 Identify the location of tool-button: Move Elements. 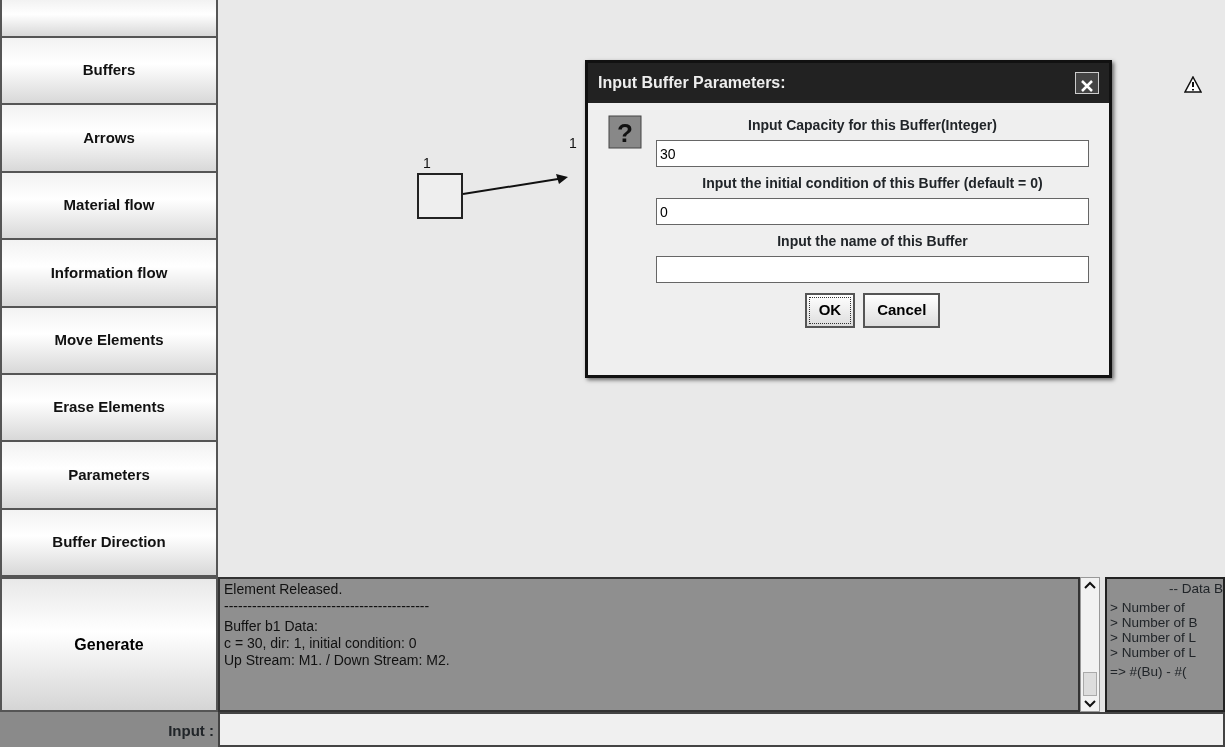
(109, 341).